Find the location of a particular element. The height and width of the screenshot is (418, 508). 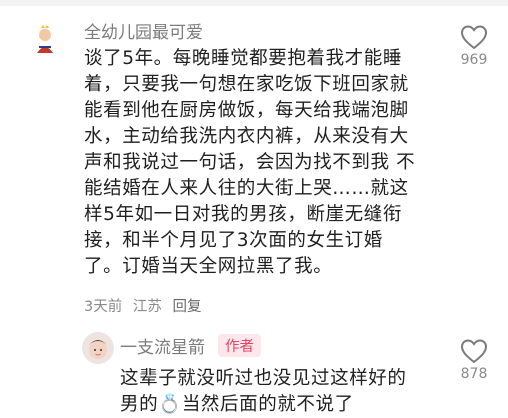

comment-text-line: 着，只要我一句想在家吃饭下班回家就 is located at coordinates (246, 84).